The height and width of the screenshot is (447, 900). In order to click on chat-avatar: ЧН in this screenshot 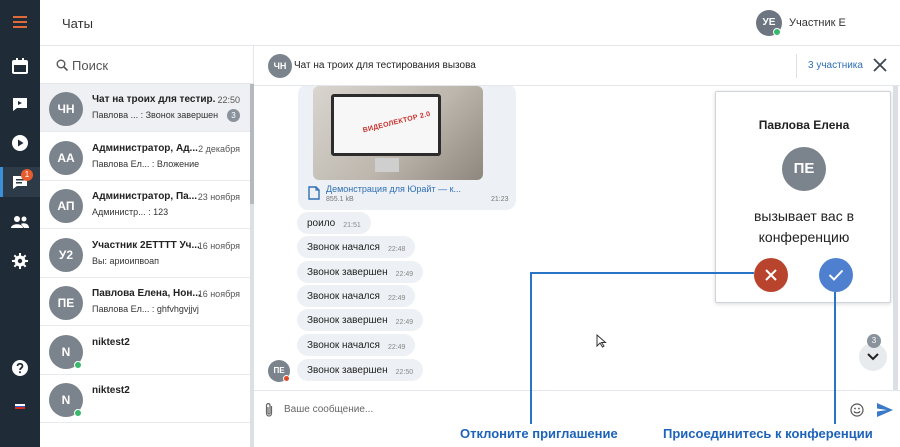, I will do `click(66, 109)`.